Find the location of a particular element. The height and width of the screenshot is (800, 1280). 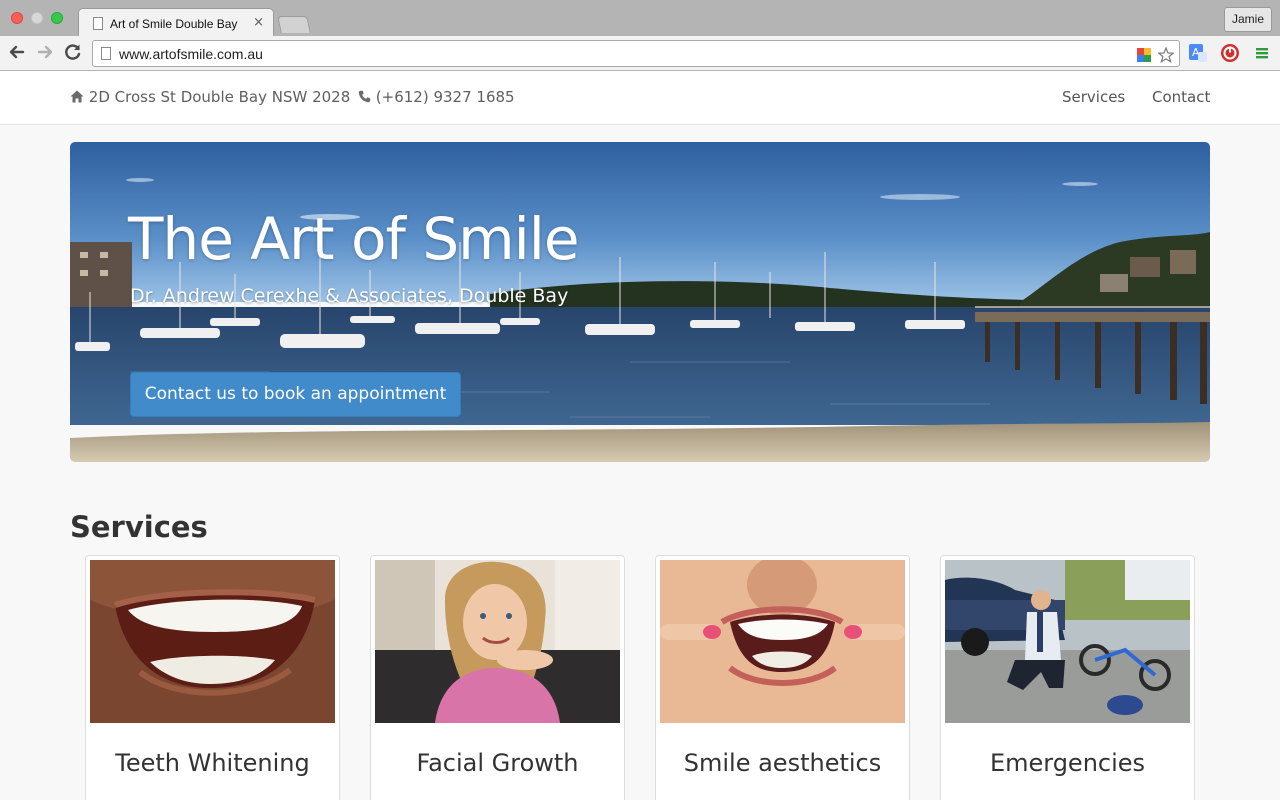

reload-icon is located at coordinates (73, 52).